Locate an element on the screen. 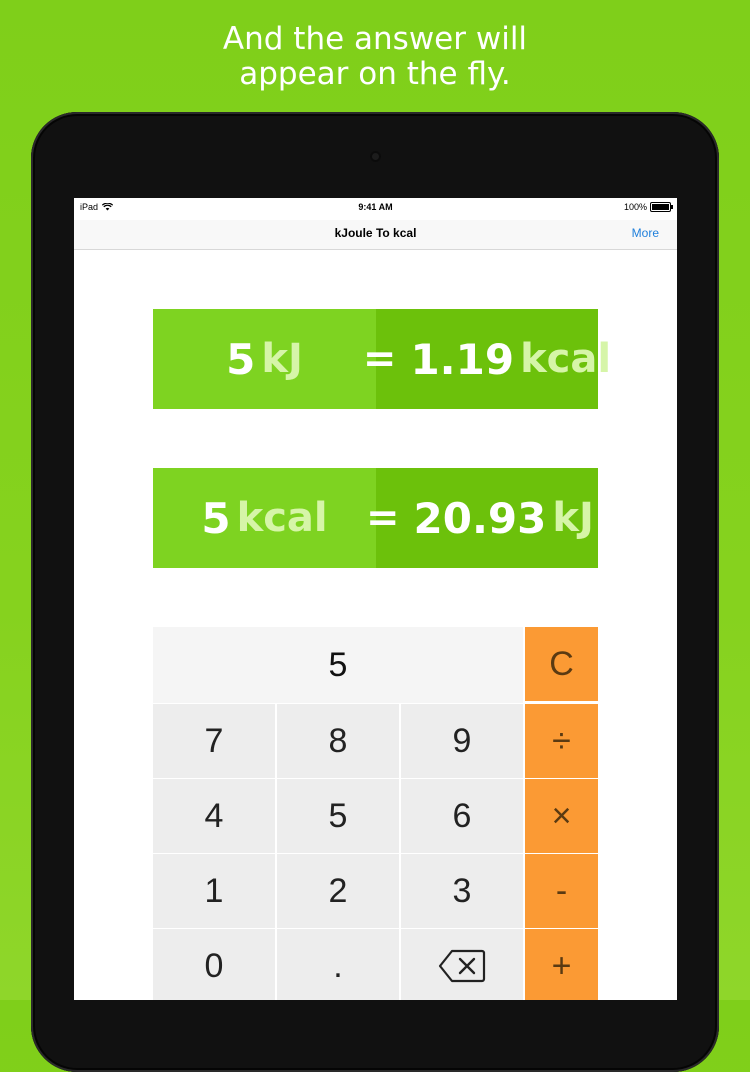 The height and width of the screenshot is (1072, 750). multiply-button: × is located at coordinates (561, 816).